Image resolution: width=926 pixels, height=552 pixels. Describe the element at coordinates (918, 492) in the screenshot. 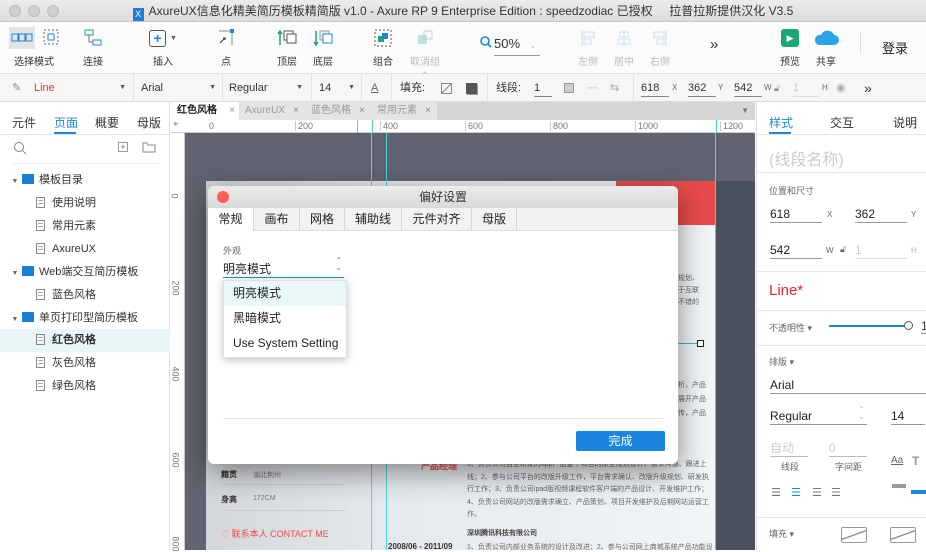

I see `valign-middle-icon` at that location.